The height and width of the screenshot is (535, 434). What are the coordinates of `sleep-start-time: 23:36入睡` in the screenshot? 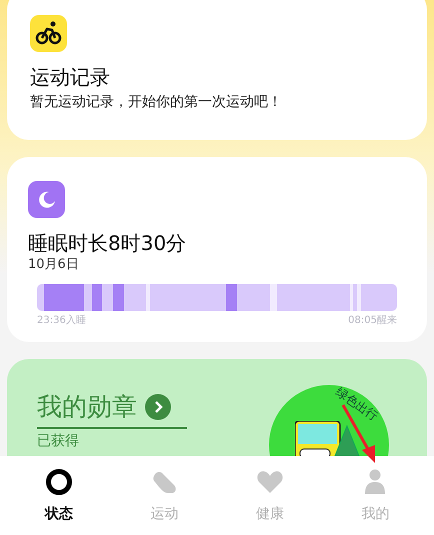 It's located at (61, 321).